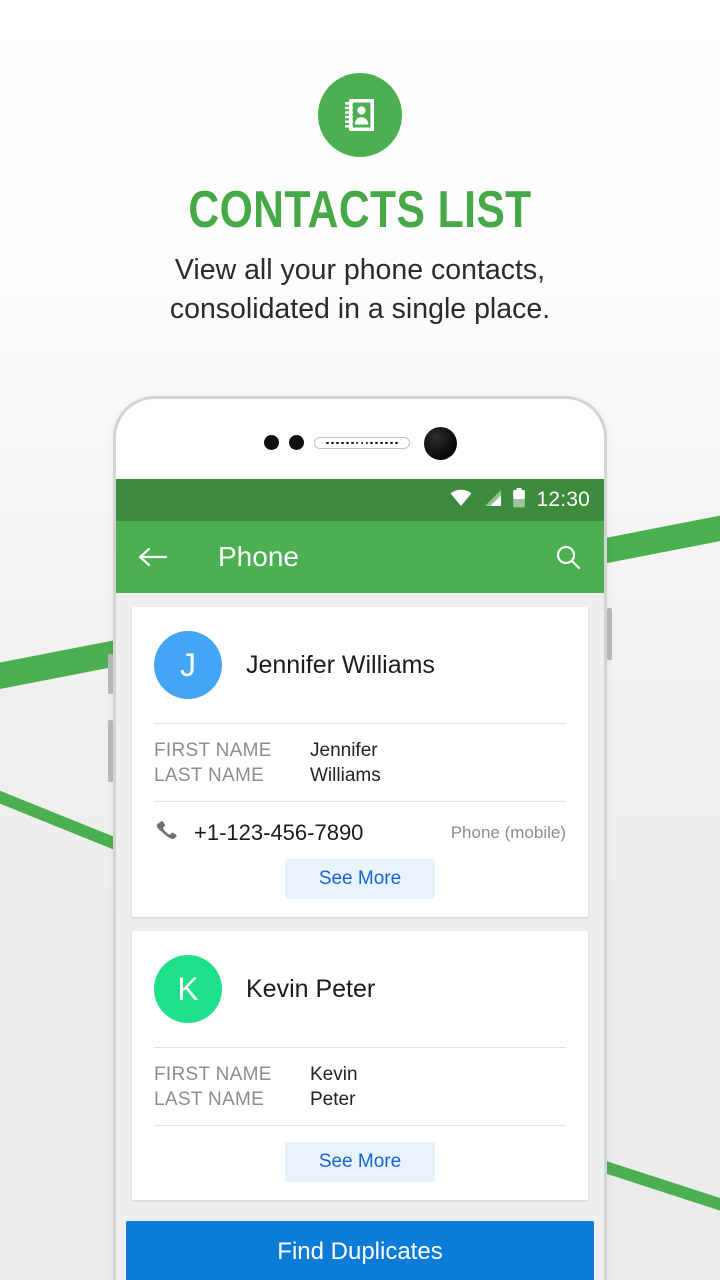 The width and height of the screenshot is (720, 1280). What do you see at coordinates (461, 500) in the screenshot?
I see `wifi-icon` at bounding box center [461, 500].